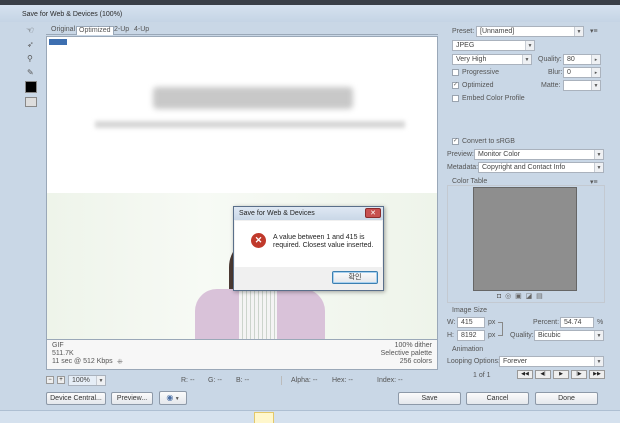 The height and width of the screenshot is (423, 620). What do you see at coordinates (455, 72) in the screenshot?
I see `progressive-checkbox` at bounding box center [455, 72].